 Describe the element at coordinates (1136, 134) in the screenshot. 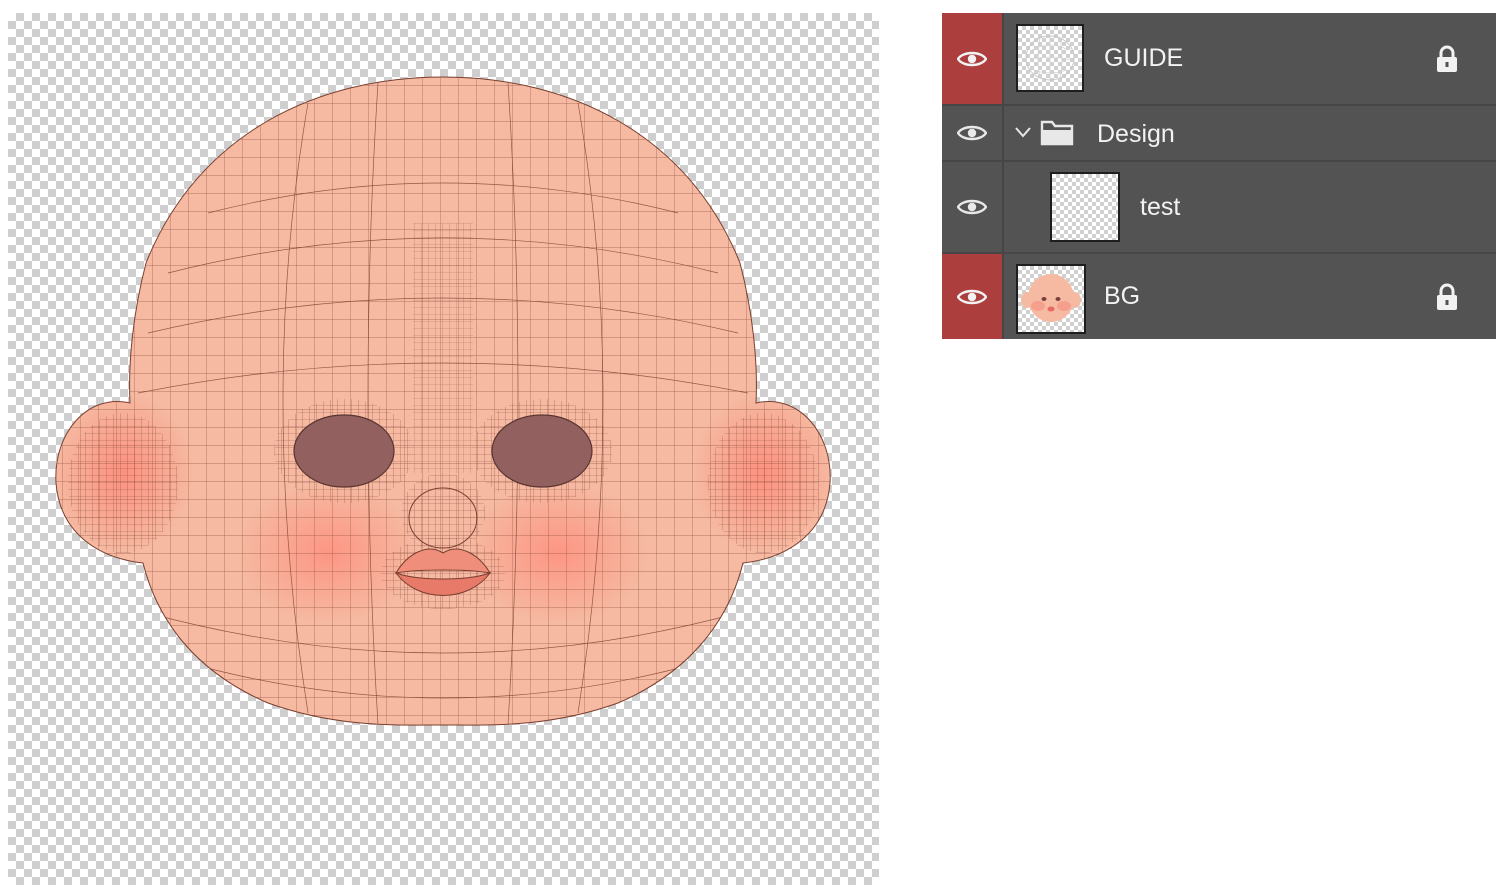

I see `layer-name: Design` at that location.